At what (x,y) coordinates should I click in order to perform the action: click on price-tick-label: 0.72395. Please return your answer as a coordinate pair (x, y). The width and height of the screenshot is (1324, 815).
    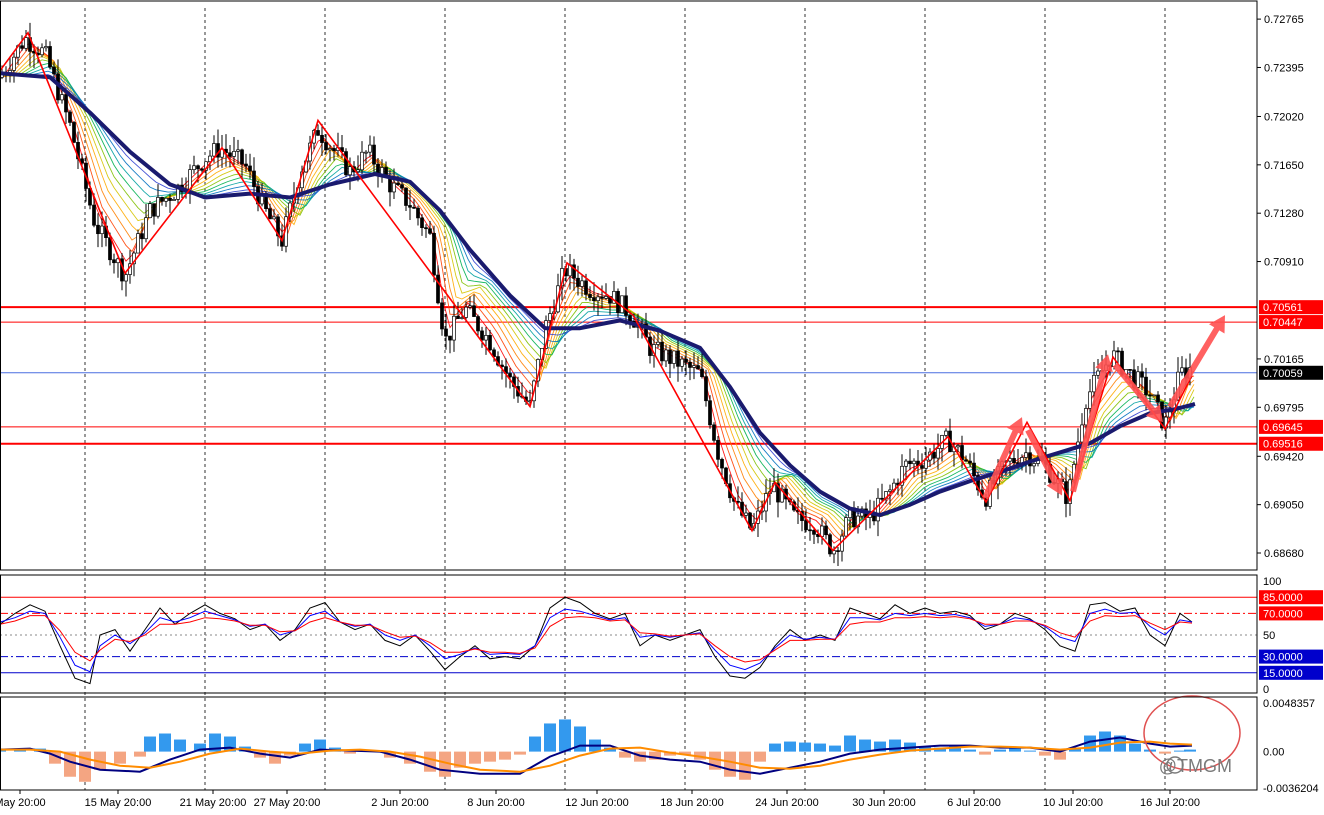
    Looking at the image, I should click on (1284, 68).